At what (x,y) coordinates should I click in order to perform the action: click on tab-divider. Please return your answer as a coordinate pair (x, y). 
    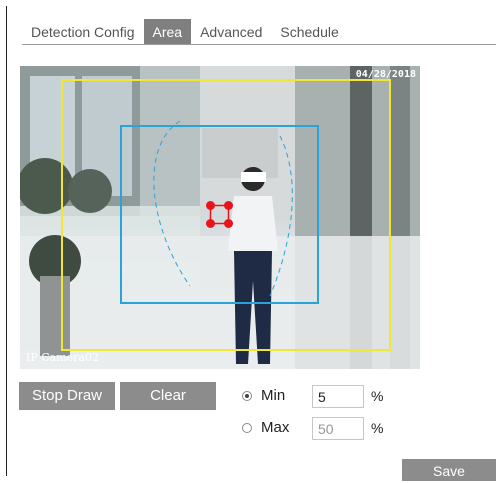
    Looking at the image, I should click on (259, 44).